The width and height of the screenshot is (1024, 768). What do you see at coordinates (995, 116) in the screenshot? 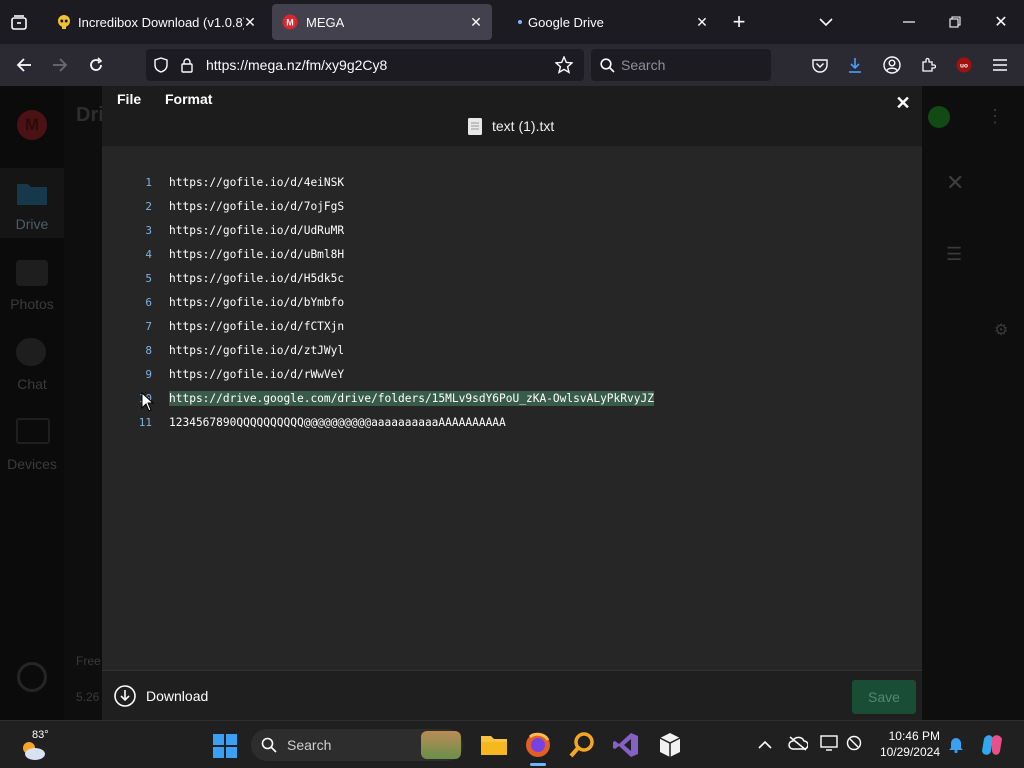
I see `more-vertical-icon: ⋮` at bounding box center [995, 116].